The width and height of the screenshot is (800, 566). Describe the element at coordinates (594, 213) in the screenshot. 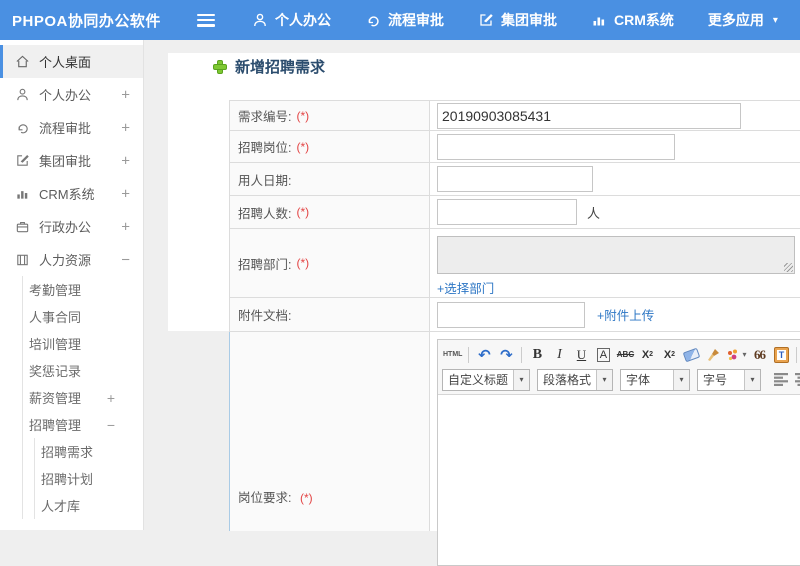

I see `unit-suffix: 人` at that location.